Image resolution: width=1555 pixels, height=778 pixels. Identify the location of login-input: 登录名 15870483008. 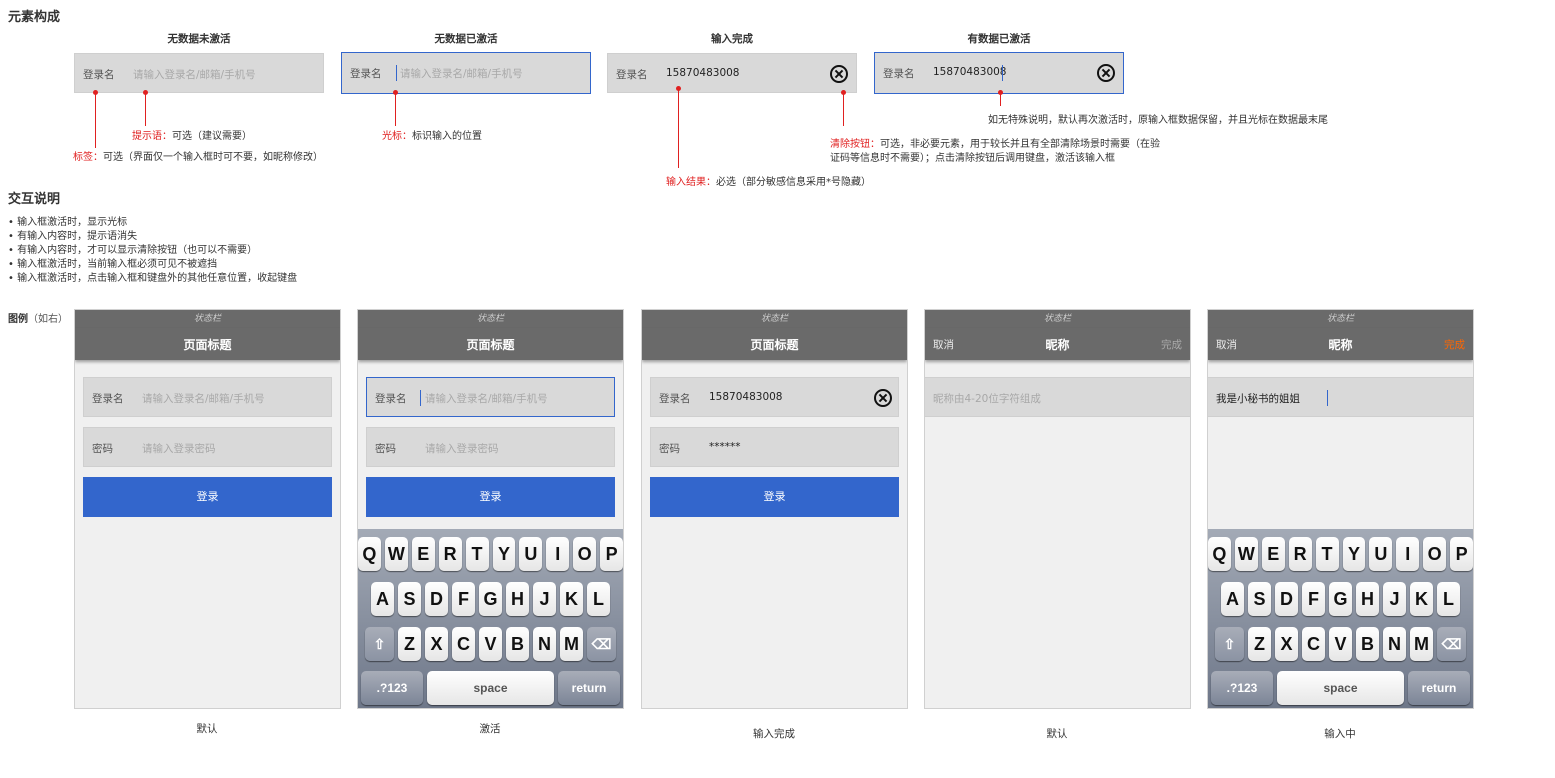
(774, 397).